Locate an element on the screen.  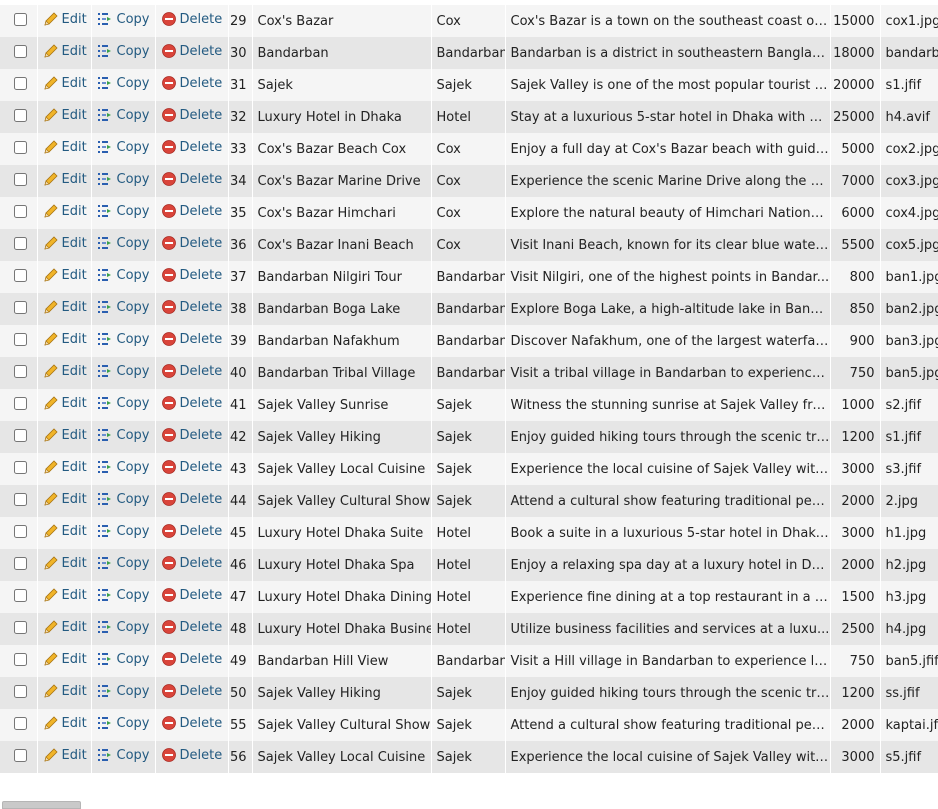
delete-circle-icon is located at coordinates (168, 467).